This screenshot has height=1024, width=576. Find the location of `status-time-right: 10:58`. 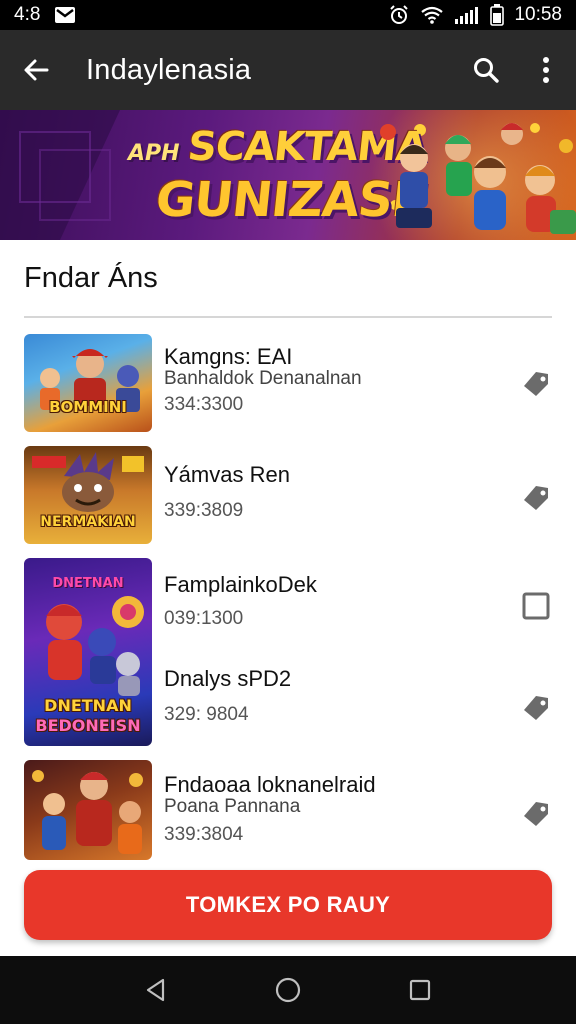

status-time-right: 10:58 is located at coordinates (538, 14).